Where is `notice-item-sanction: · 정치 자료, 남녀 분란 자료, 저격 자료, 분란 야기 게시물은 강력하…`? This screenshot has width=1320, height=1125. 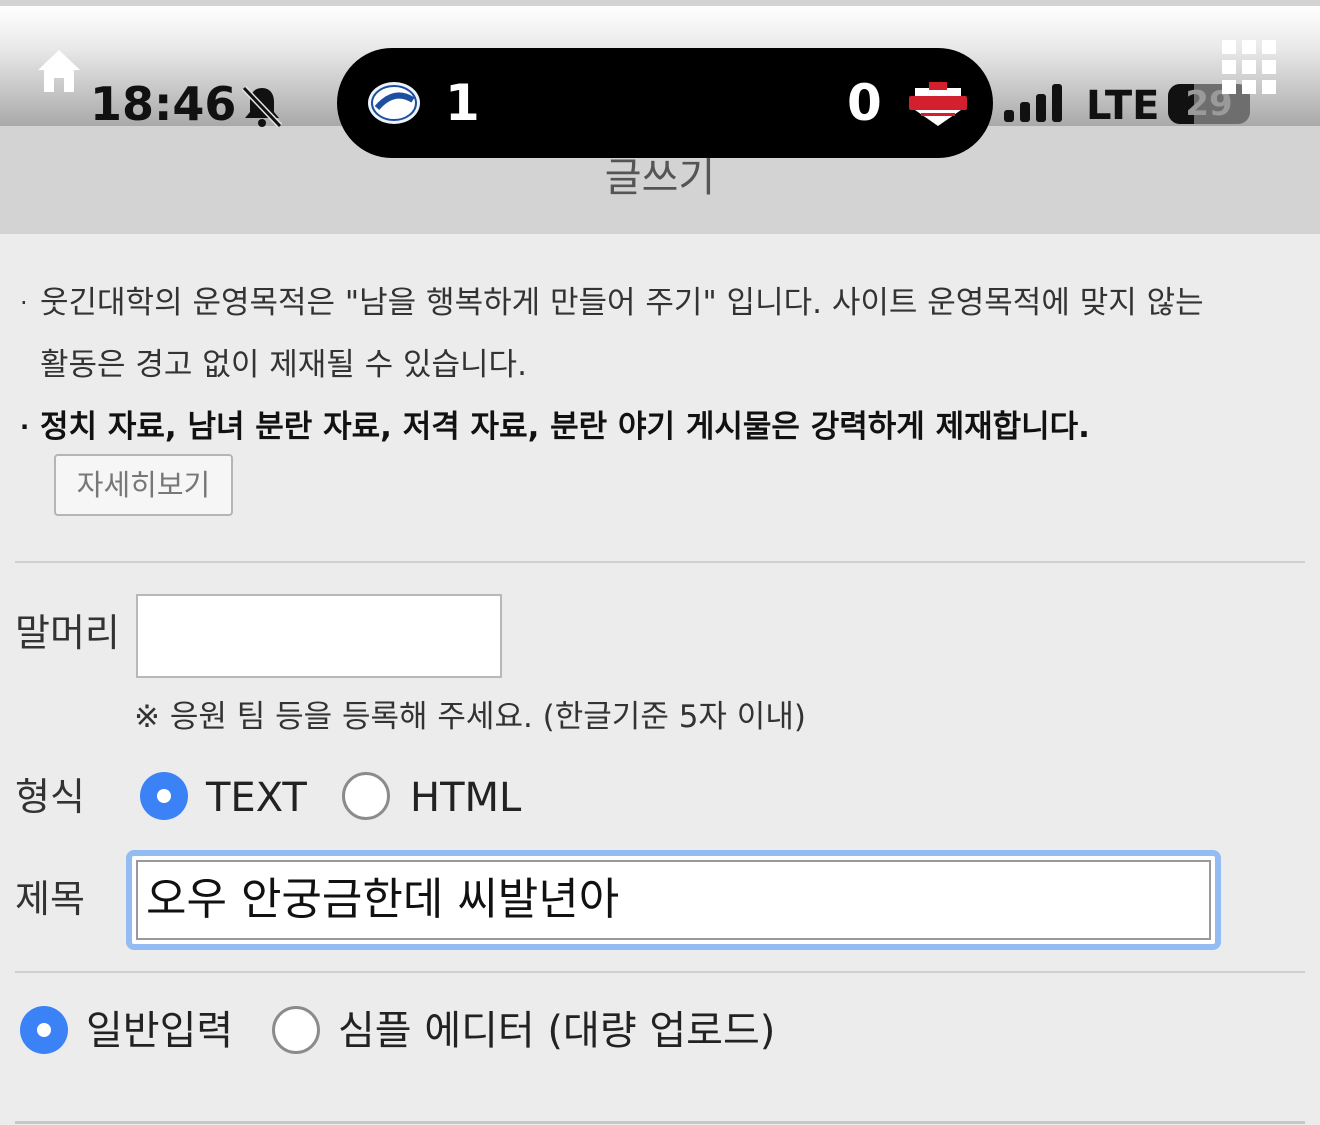 notice-item-sanction: · 정치 자료, 남녀 분란 자료, 저격 자료, 분란 야기 게시물은 강력하… is located at coordinates (665, 427).